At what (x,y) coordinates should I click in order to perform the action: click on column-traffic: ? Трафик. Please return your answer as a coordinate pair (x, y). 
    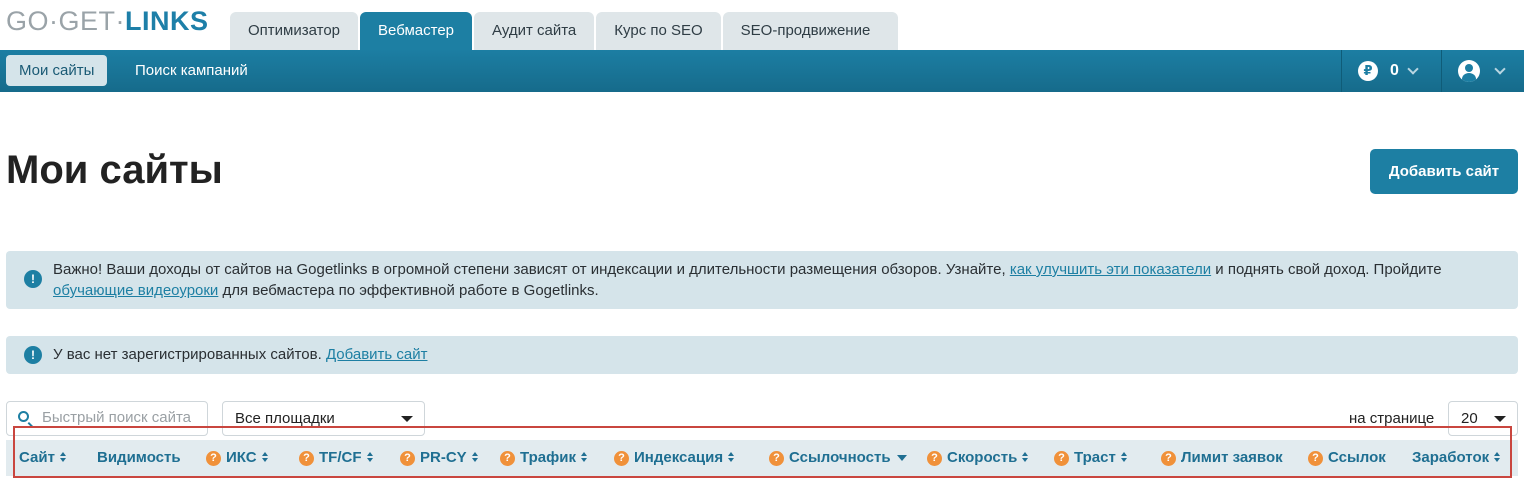
    Looking at the image, I should click on (544, 458).